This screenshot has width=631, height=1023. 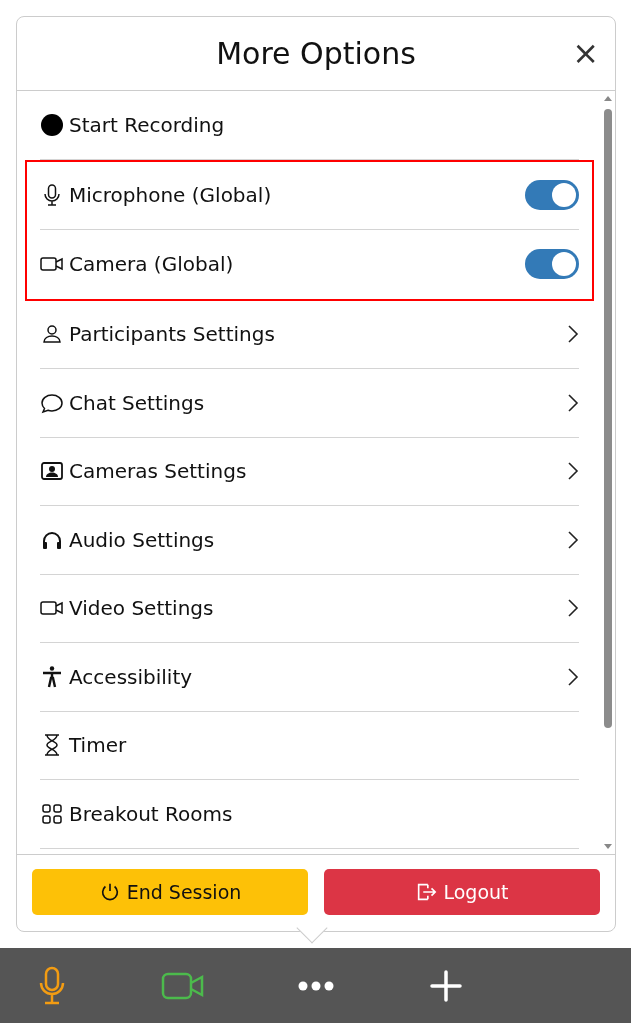 What do you see at coordinates (52, 813) in the screenshot?
I see `grid-icon` at bounding box center [52, 813].